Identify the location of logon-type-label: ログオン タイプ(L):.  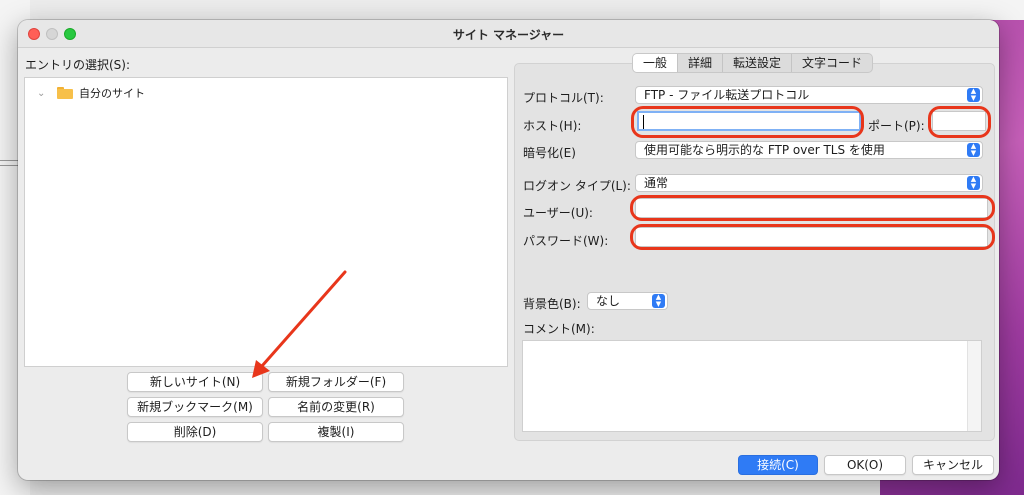
(577, 186).